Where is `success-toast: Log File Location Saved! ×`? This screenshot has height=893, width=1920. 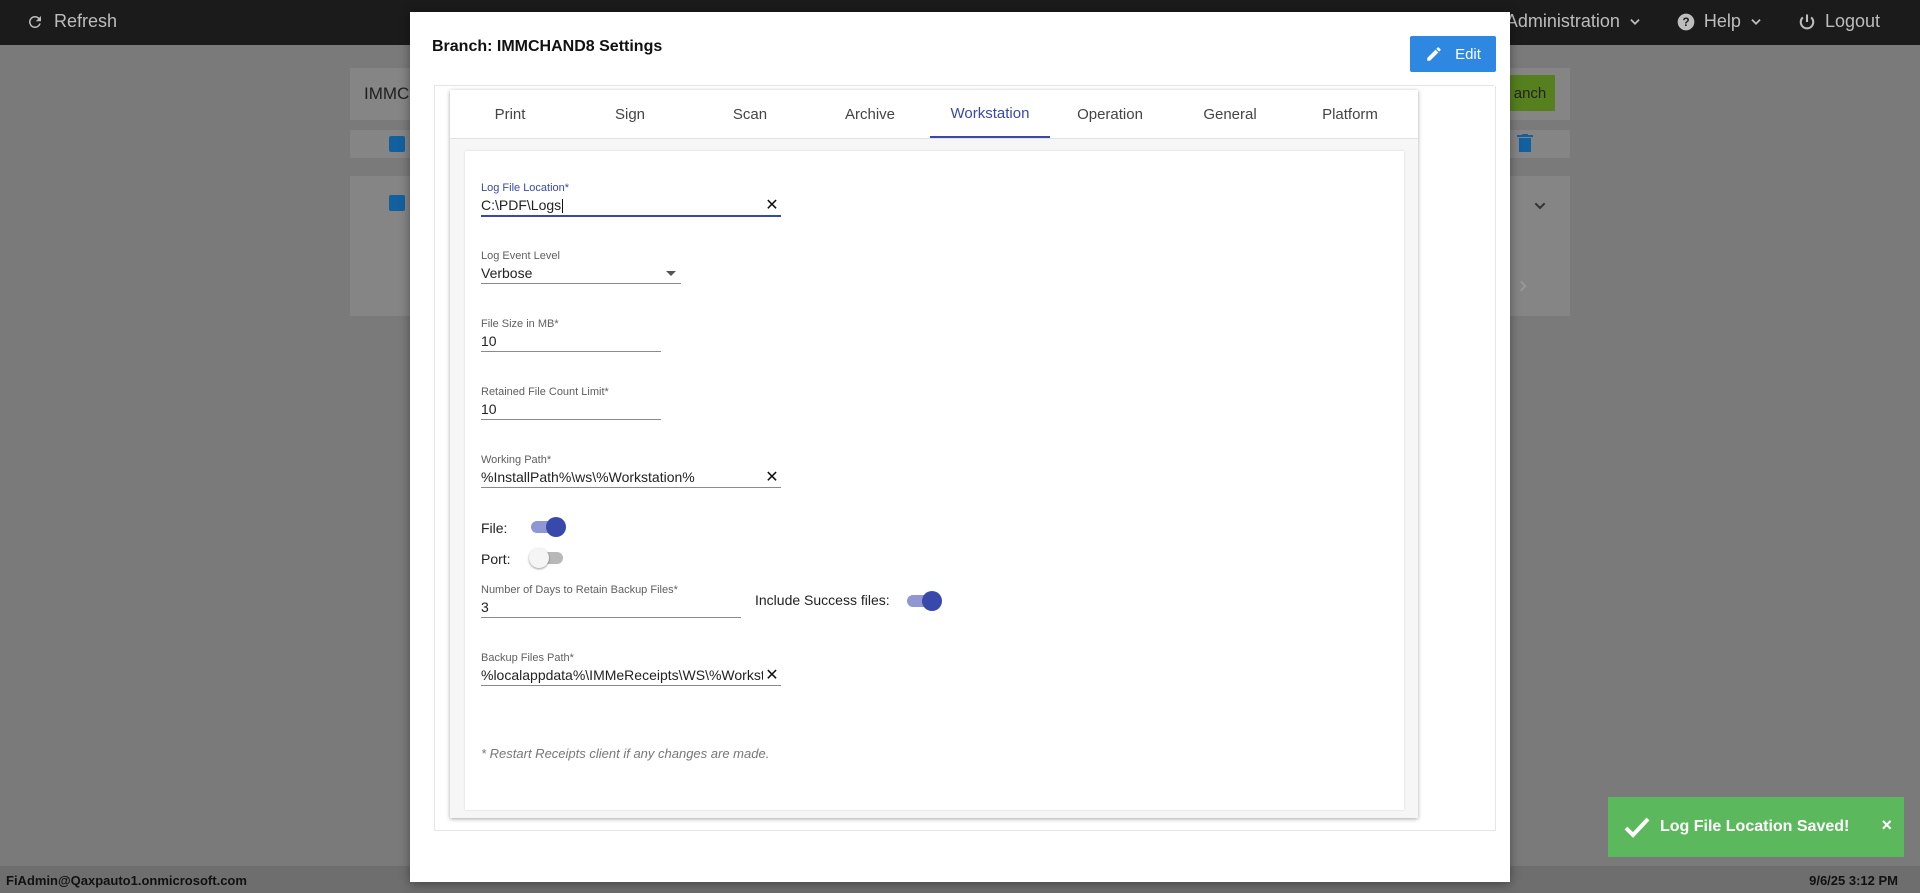 success-toast: Log File Location Saved! × is located at coordinates (1756, 827).